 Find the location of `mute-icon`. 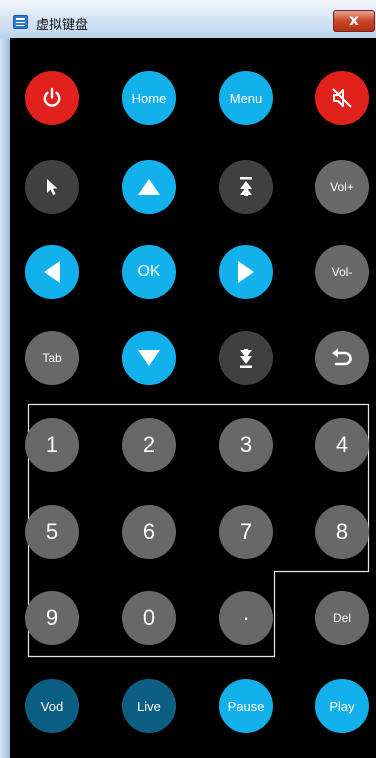

mute-icon is located at coordinates (342, 98).